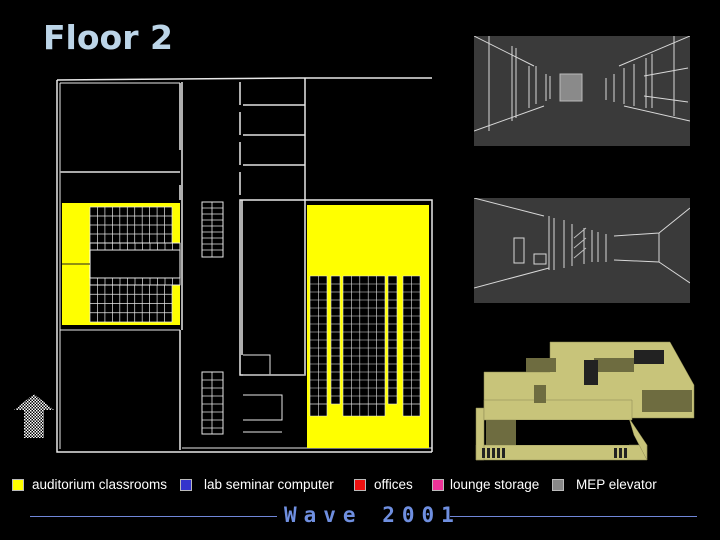 The width and height of the screenshot is (720, 540). I want to click on legend-item-mep: MEP elevator, so click(604, 484).